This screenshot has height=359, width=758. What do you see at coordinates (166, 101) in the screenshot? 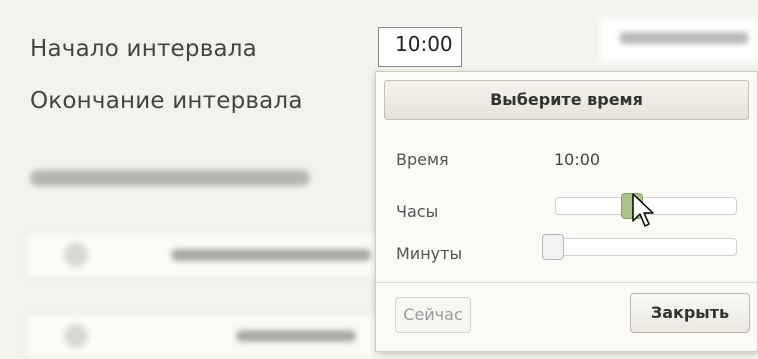
I see `end-interval-label: Окончание интервала` at bounding box center [166, 101].